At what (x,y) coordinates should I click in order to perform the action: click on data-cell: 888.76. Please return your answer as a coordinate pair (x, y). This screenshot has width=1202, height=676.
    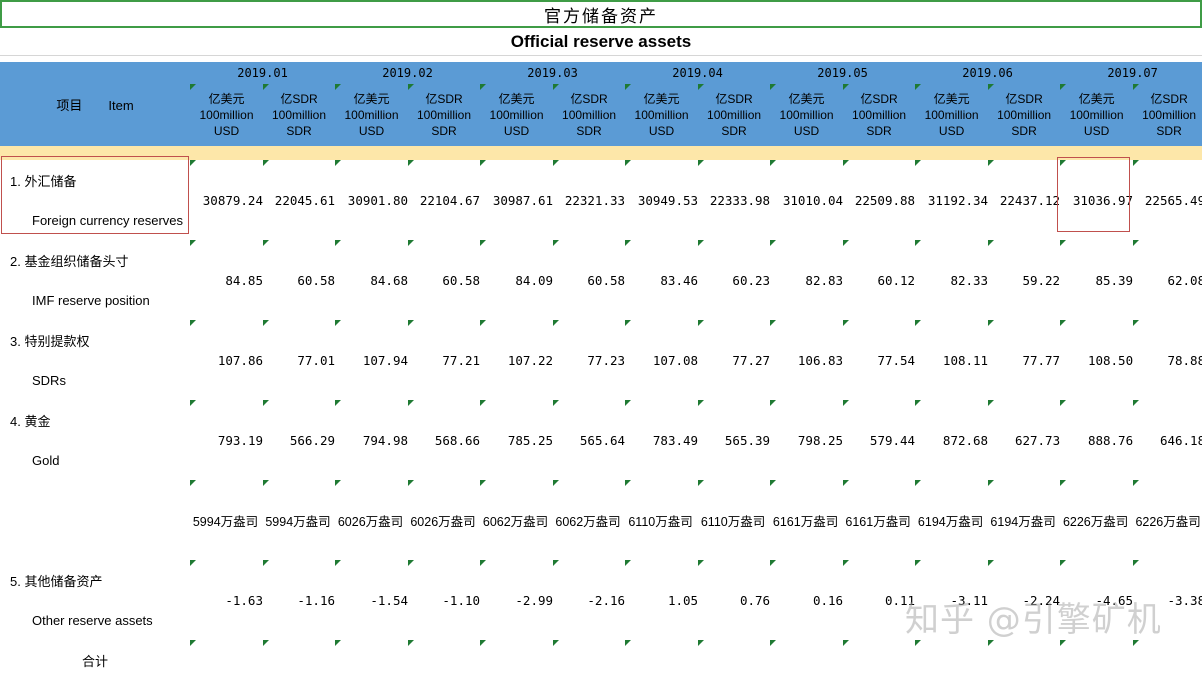
    Looking at the image, I should click on (1097, 440).